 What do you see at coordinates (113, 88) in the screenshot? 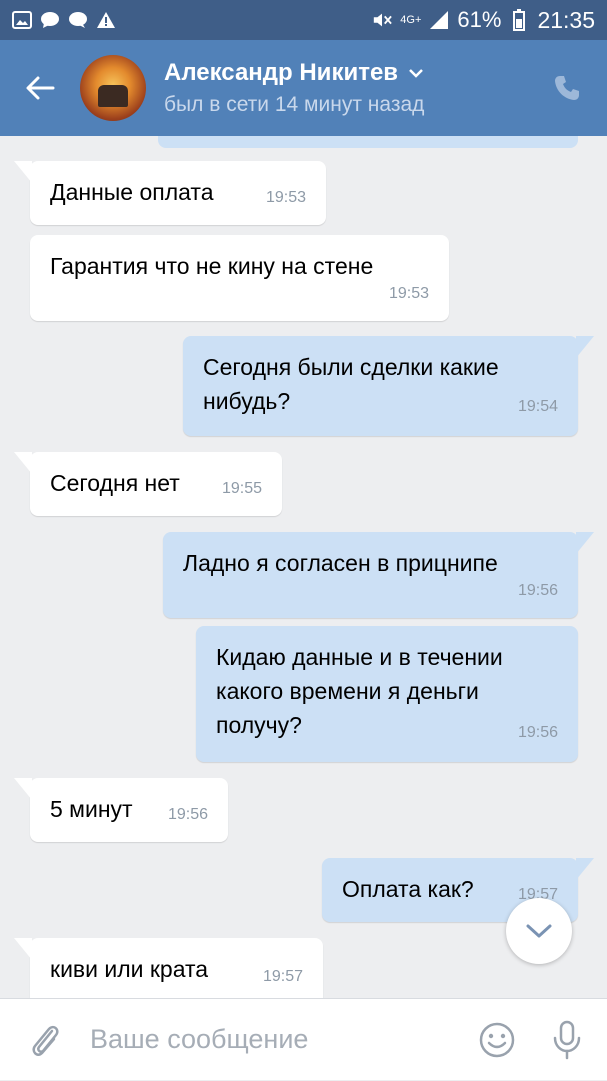
I see `avatar` at bounding box center [113, 88].